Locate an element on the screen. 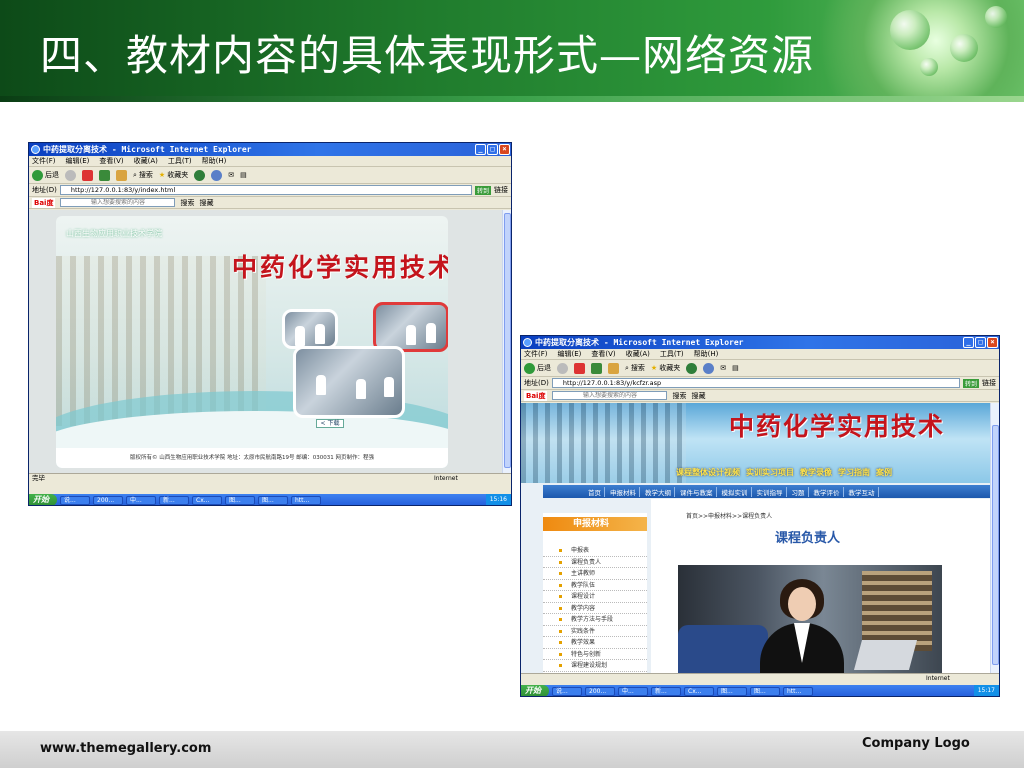 Image resolution: width=1024 pixels, height=768 pixels. address-input: http://127.0.0.1:83/y/kcfzr.asp is located at coordinates (755, 383).